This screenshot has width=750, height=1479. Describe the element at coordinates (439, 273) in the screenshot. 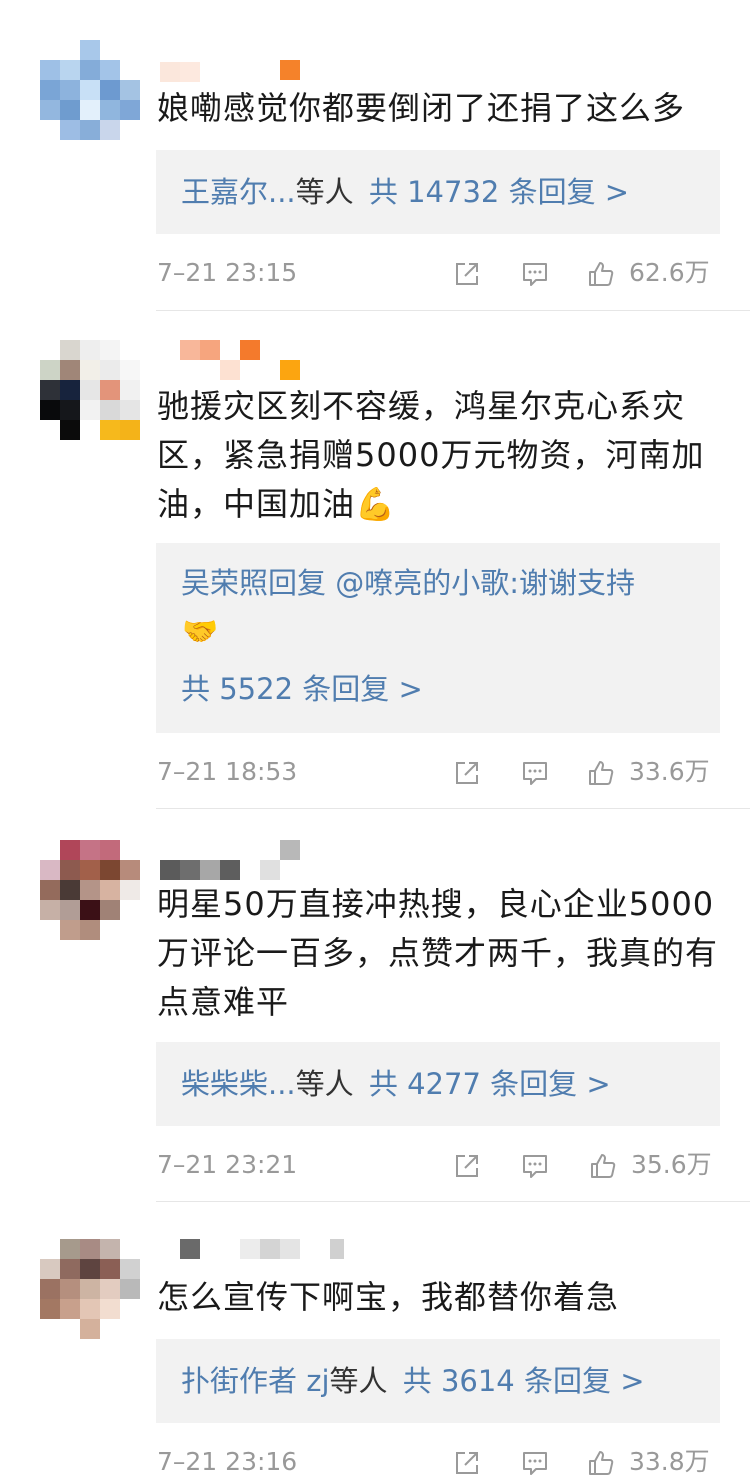

I see `comment-meta: 7–21 23:15 62.6万` at that location.